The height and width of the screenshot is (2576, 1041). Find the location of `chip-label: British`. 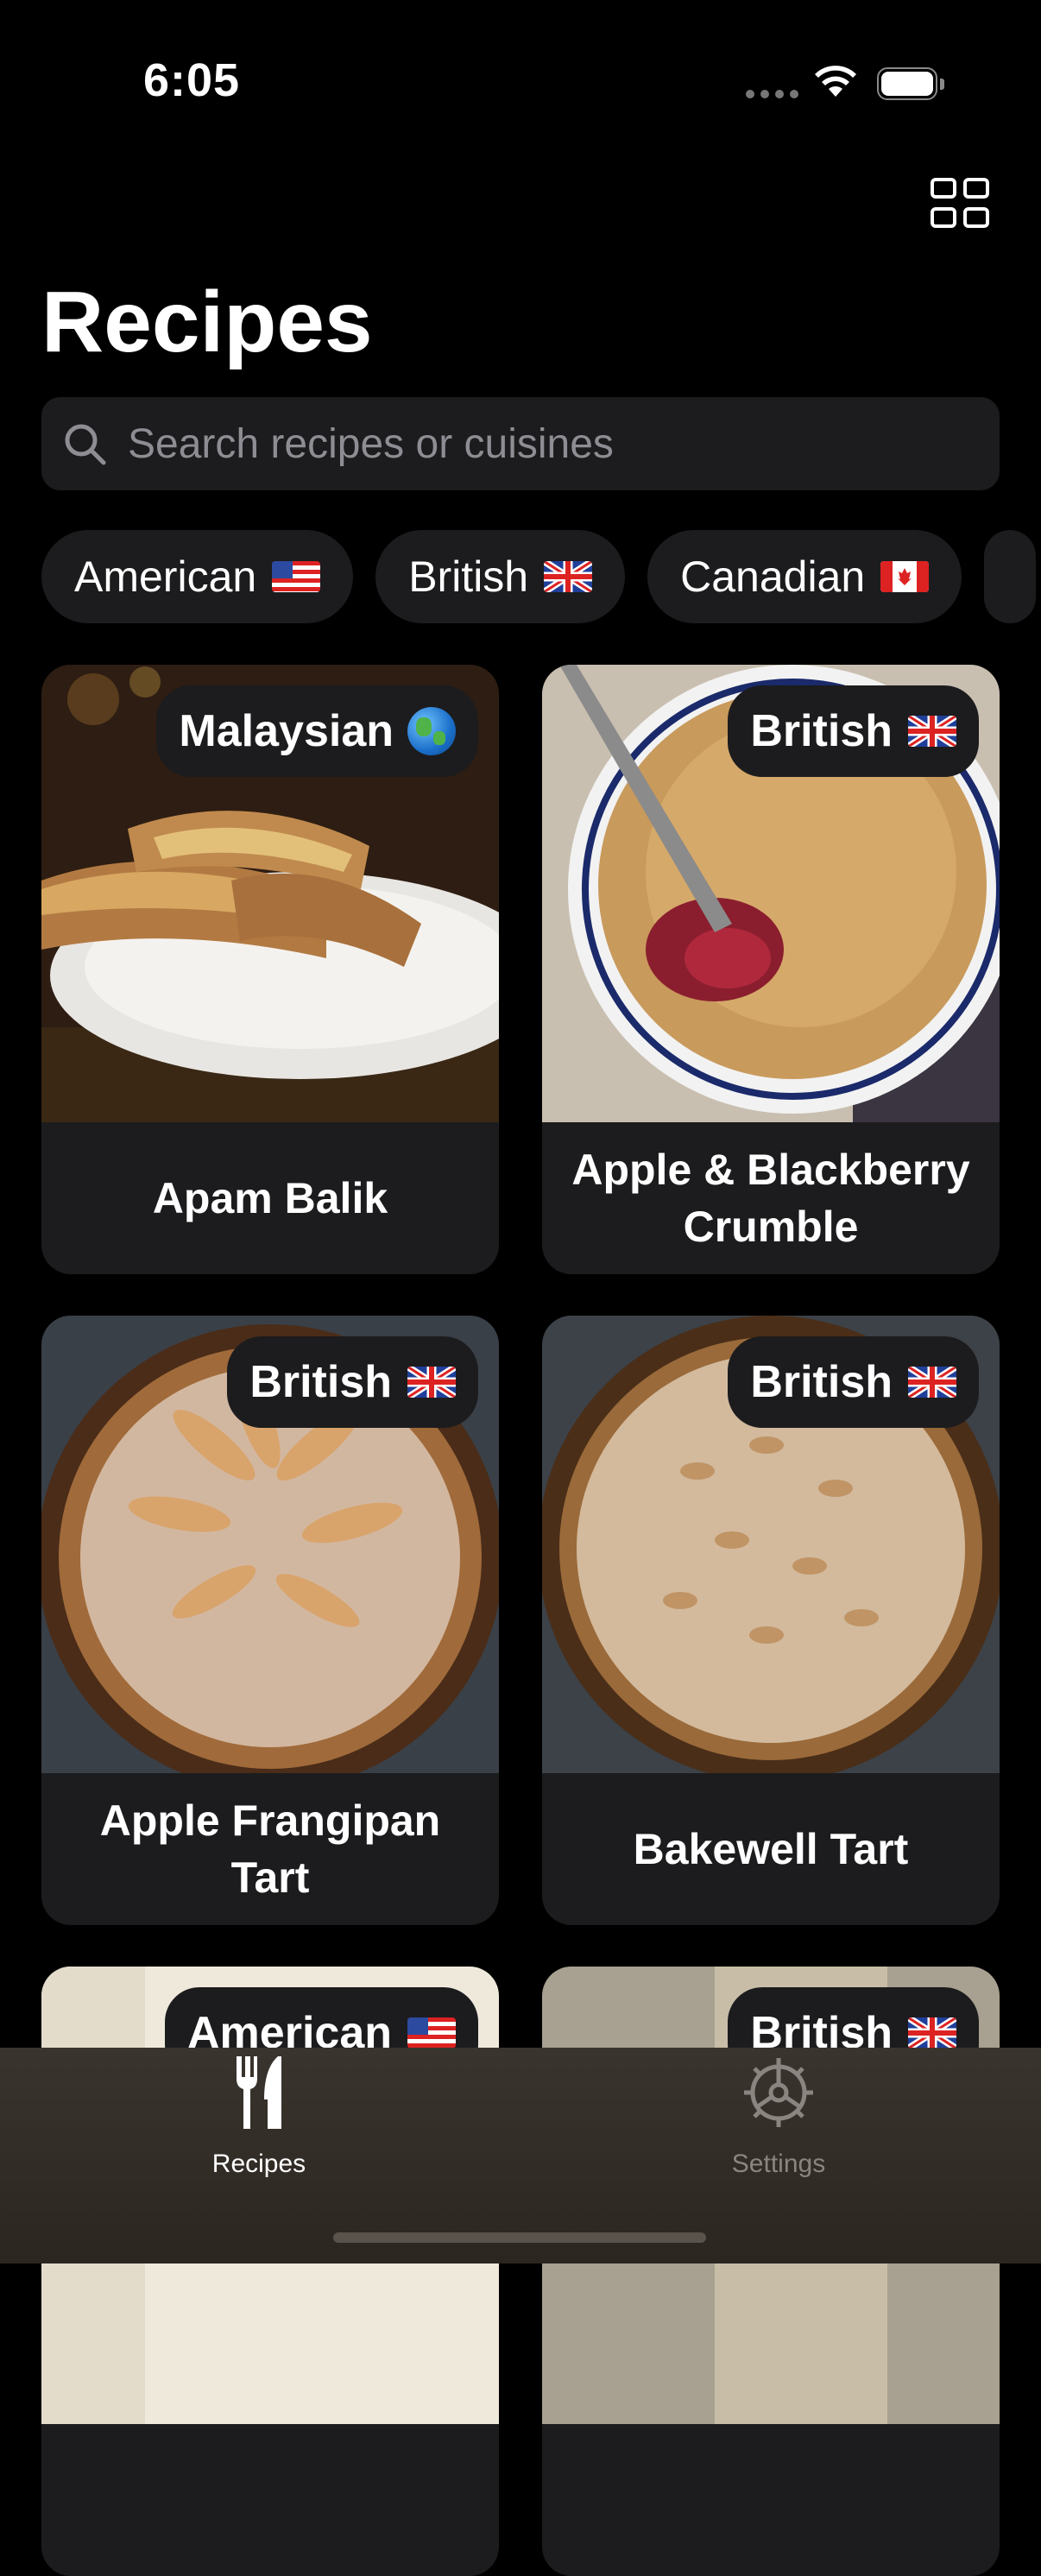

chip-label: British is located at coordinates (468, 576).